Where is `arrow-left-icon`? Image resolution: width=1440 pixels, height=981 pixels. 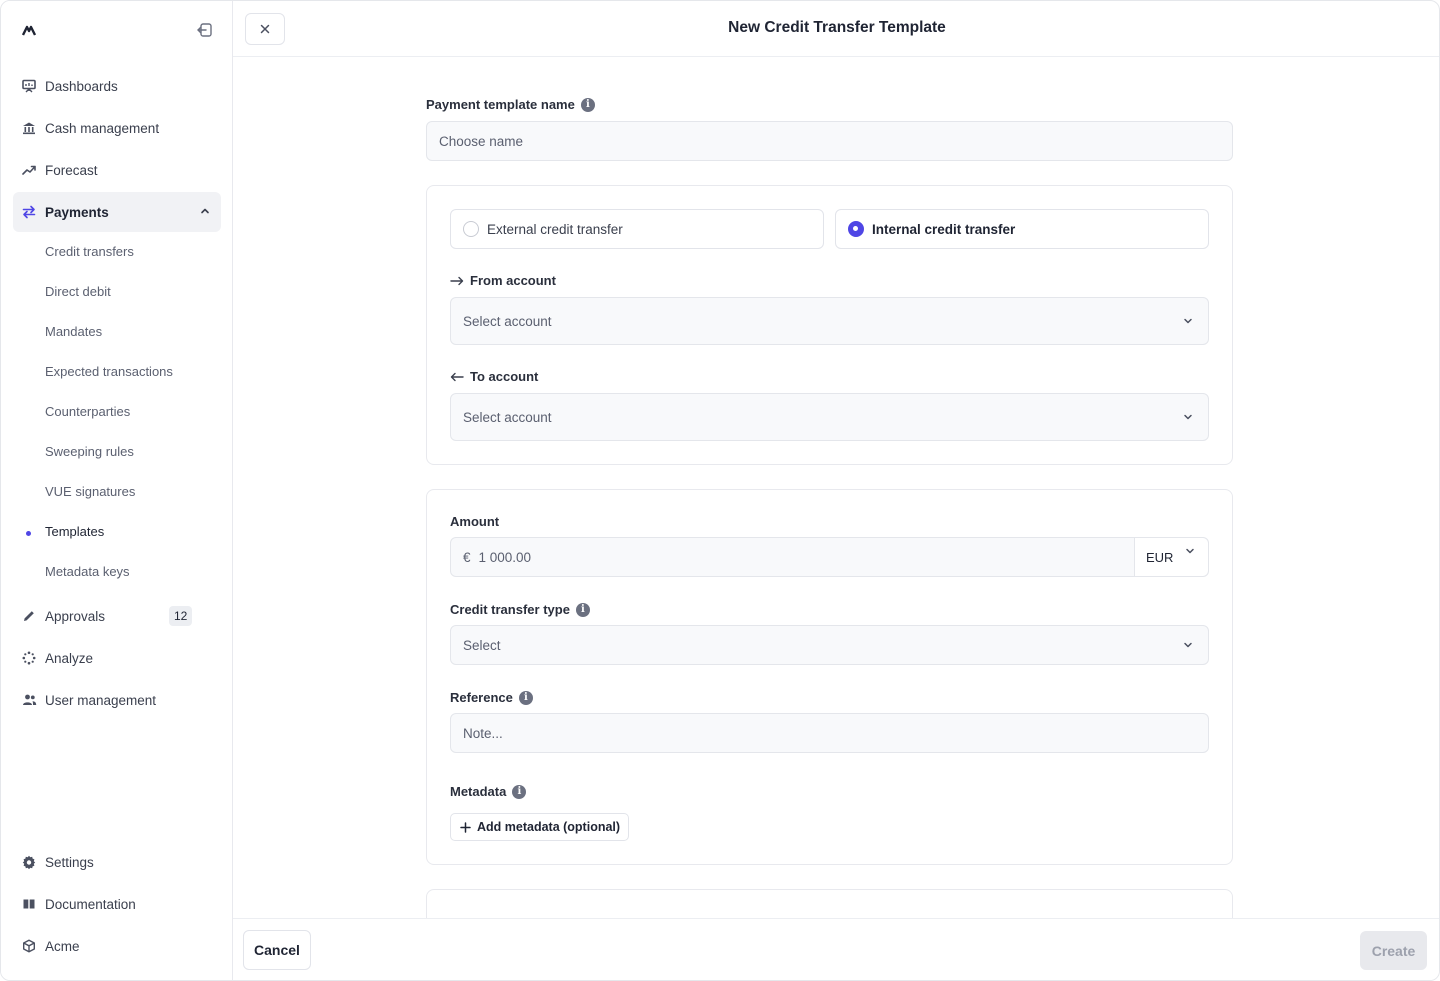 arrow-left-icon is located at coordinates (457, 376).